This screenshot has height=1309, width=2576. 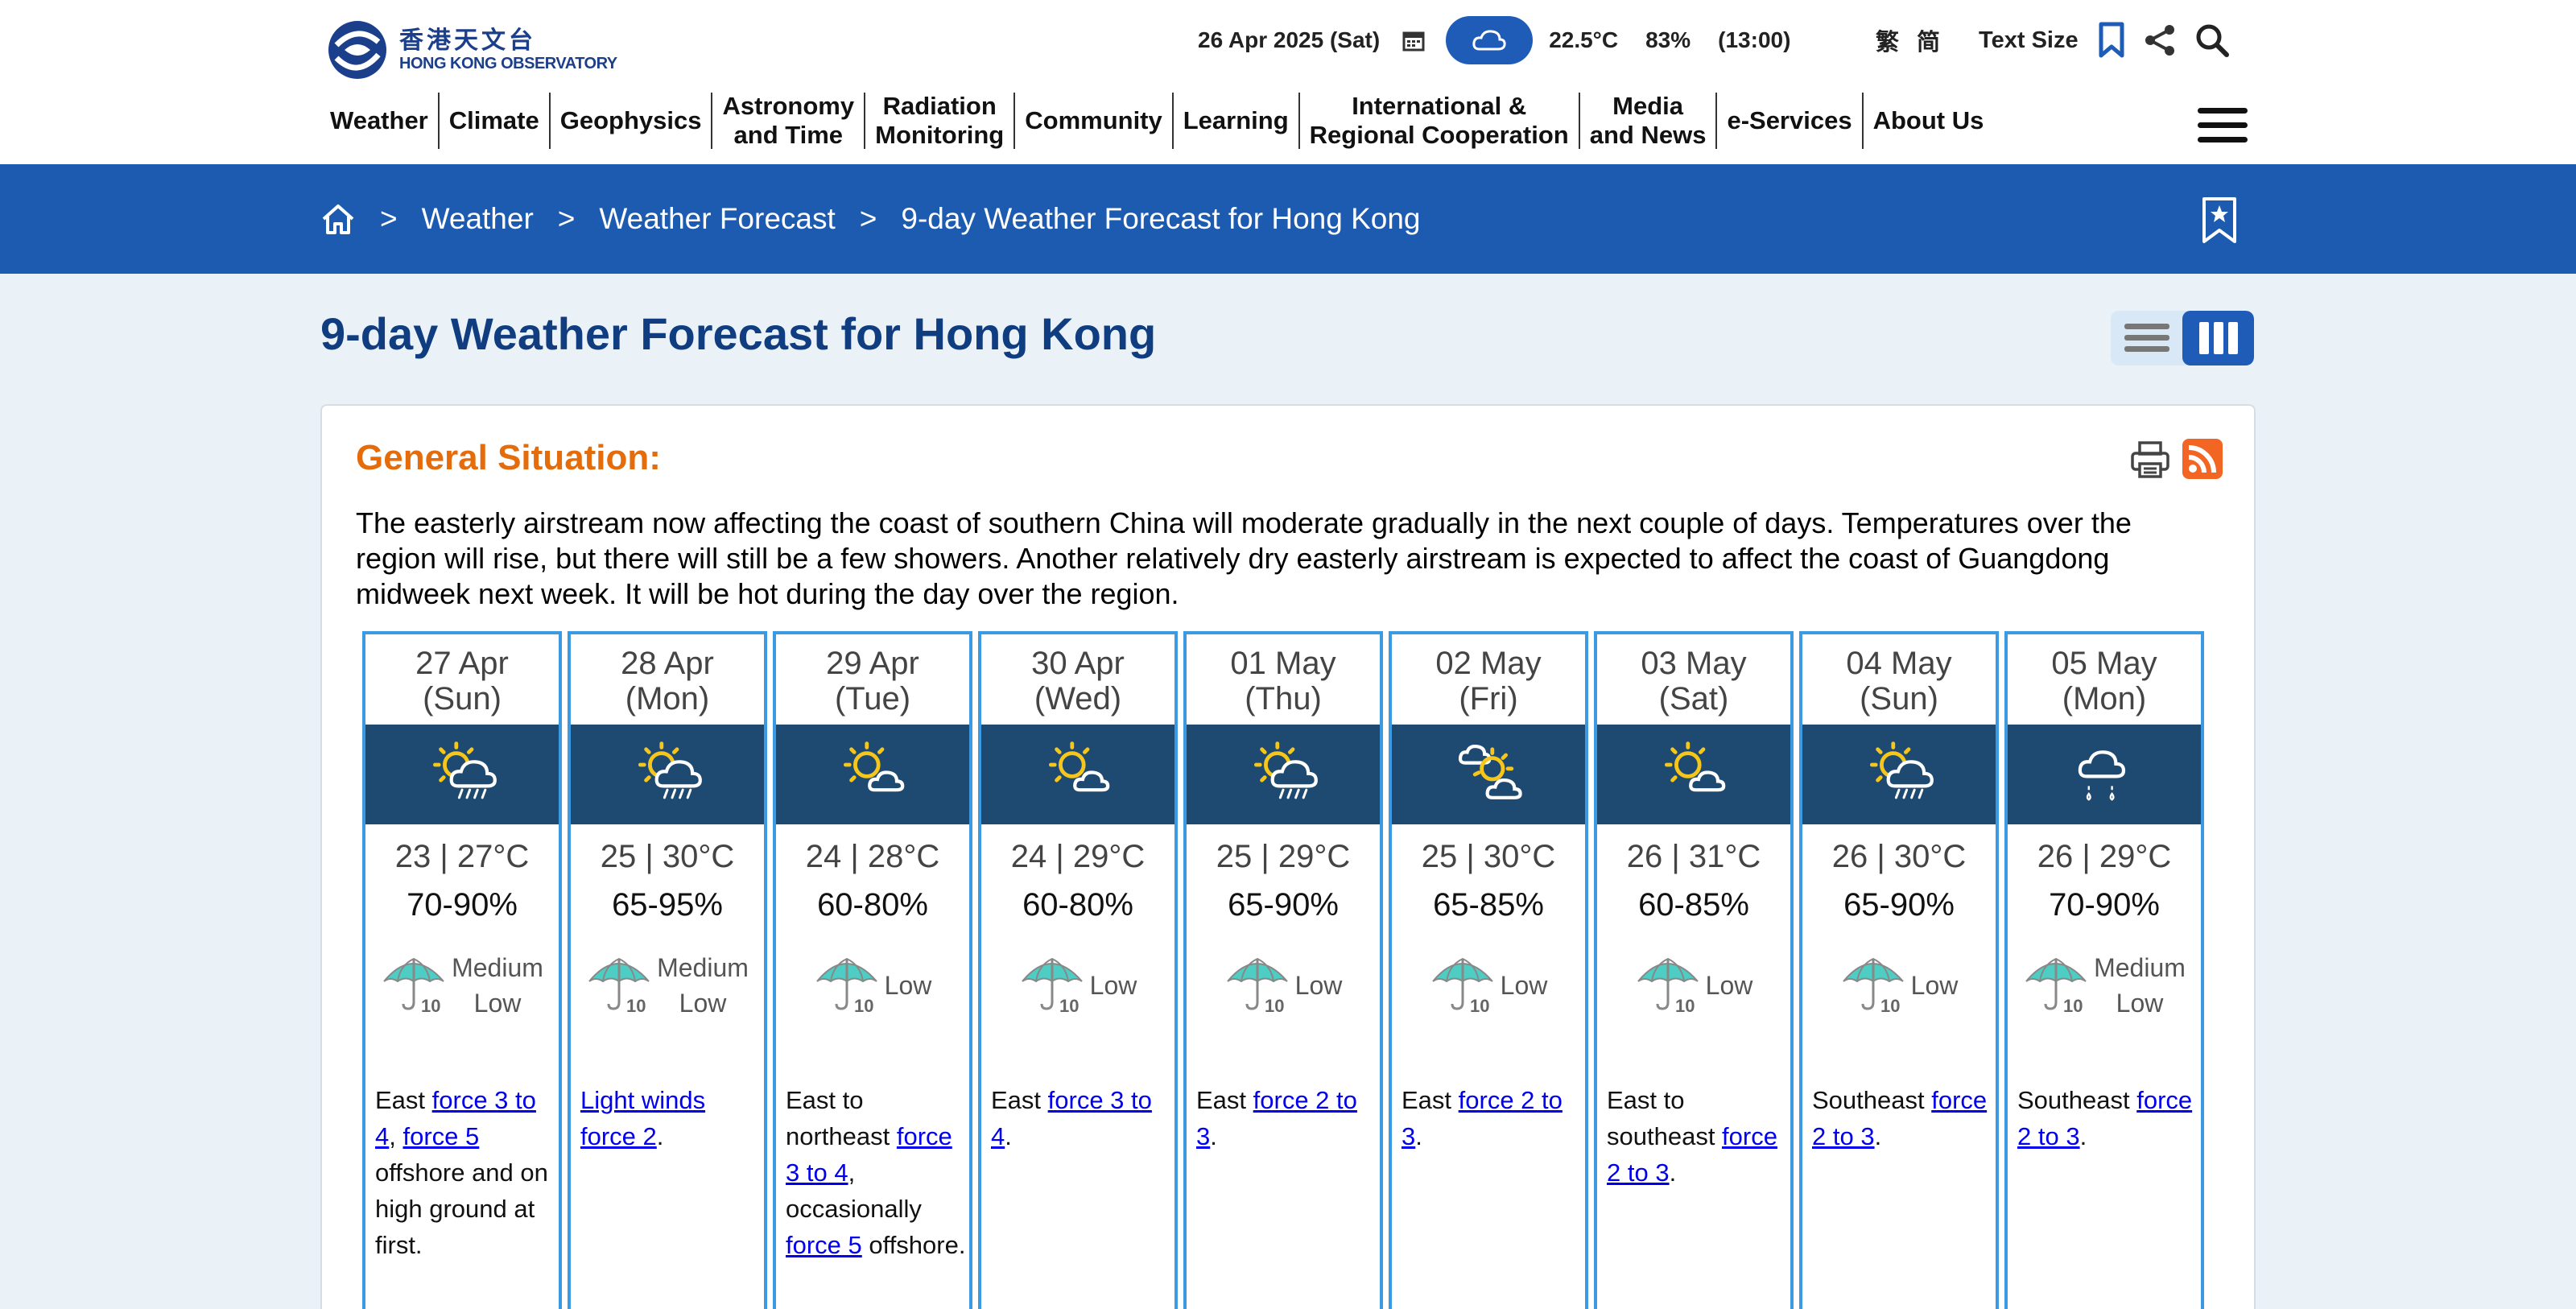 I want to click on forecast-temperature: 25 | 29°C, so click(x=1283, y=856).